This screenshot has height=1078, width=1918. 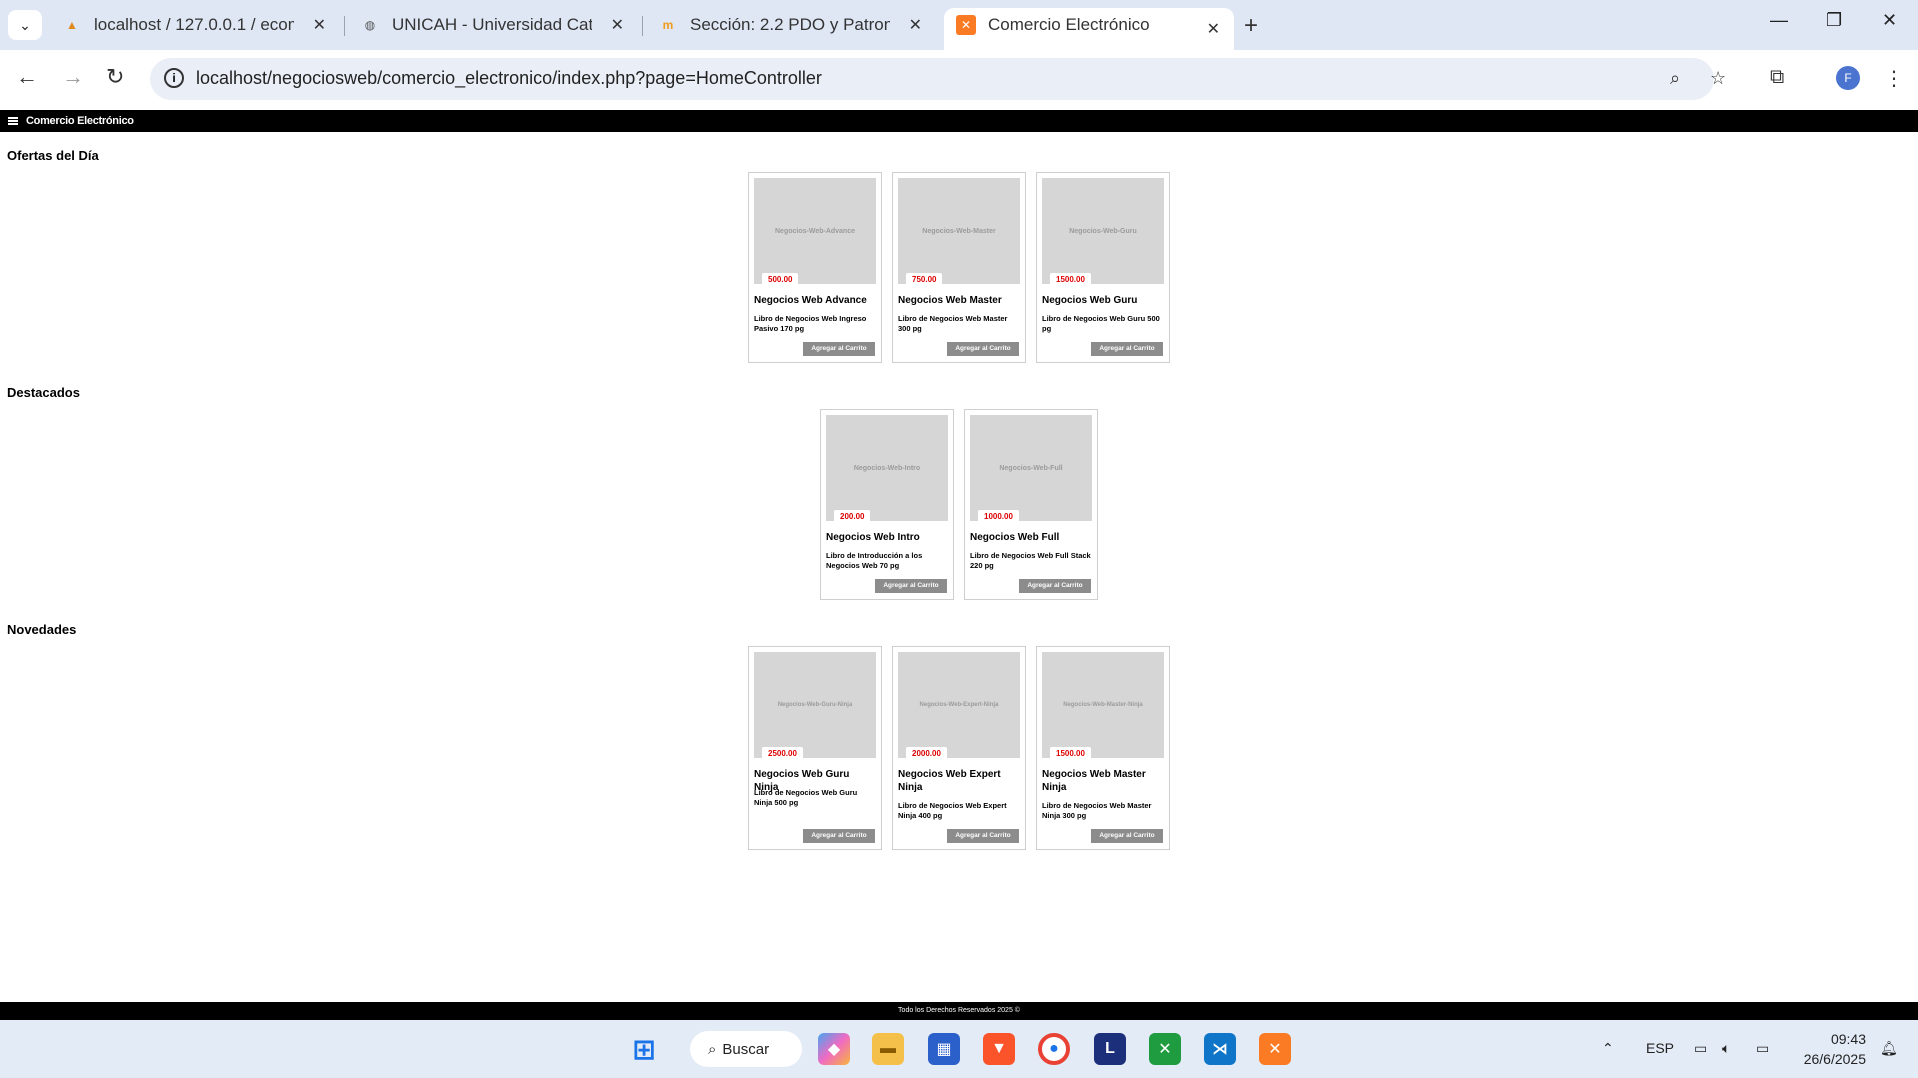 I want to click on product-description: Libro de Negocios Web Master 300 pg, so click(x=953, y=323).